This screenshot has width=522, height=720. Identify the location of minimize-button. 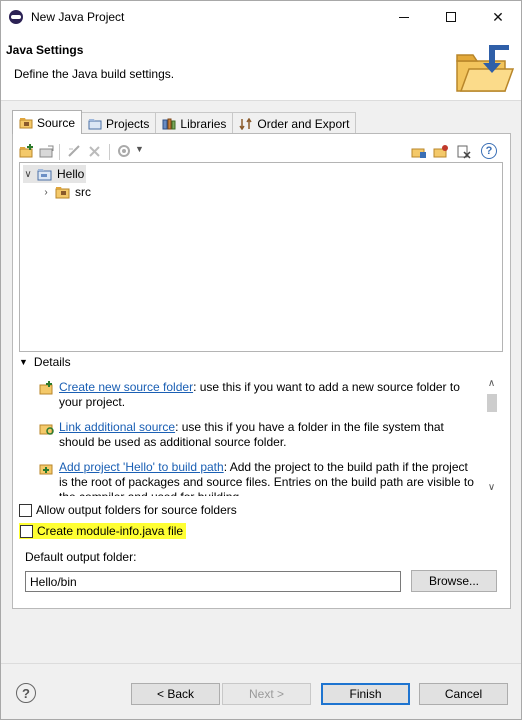
(404, 17).